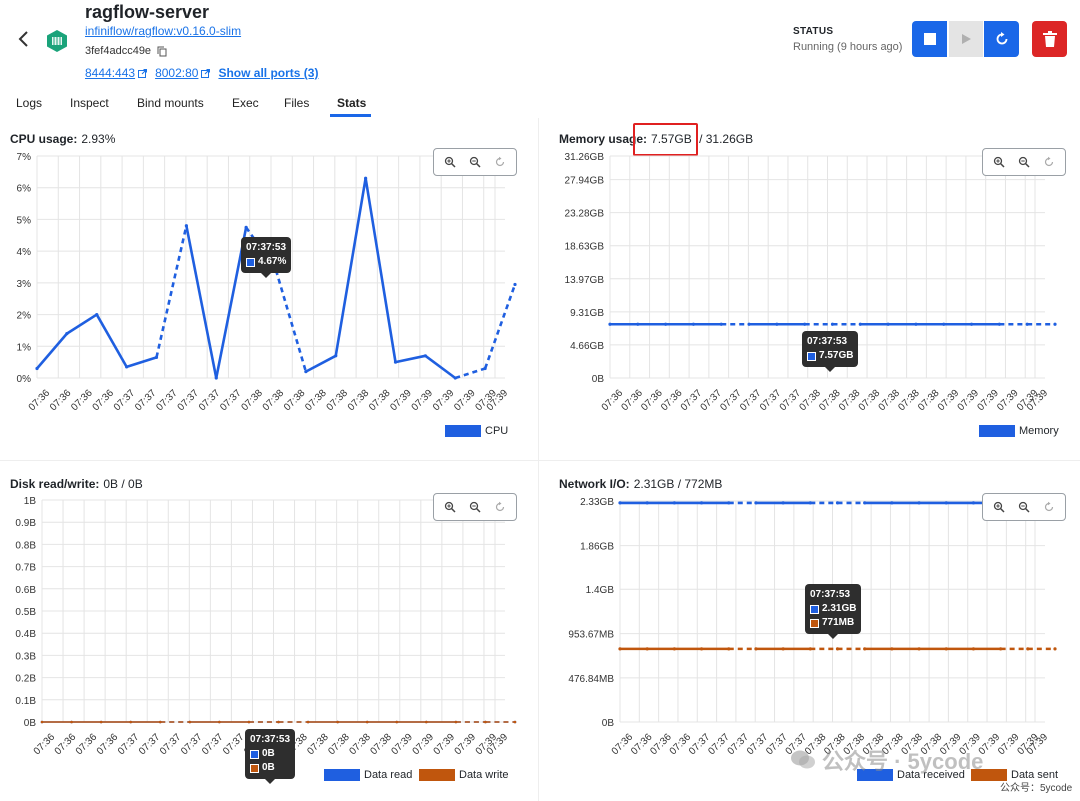 The image size is (1080, 801). I want to click on back-arrow-icon, so click(24, 39).